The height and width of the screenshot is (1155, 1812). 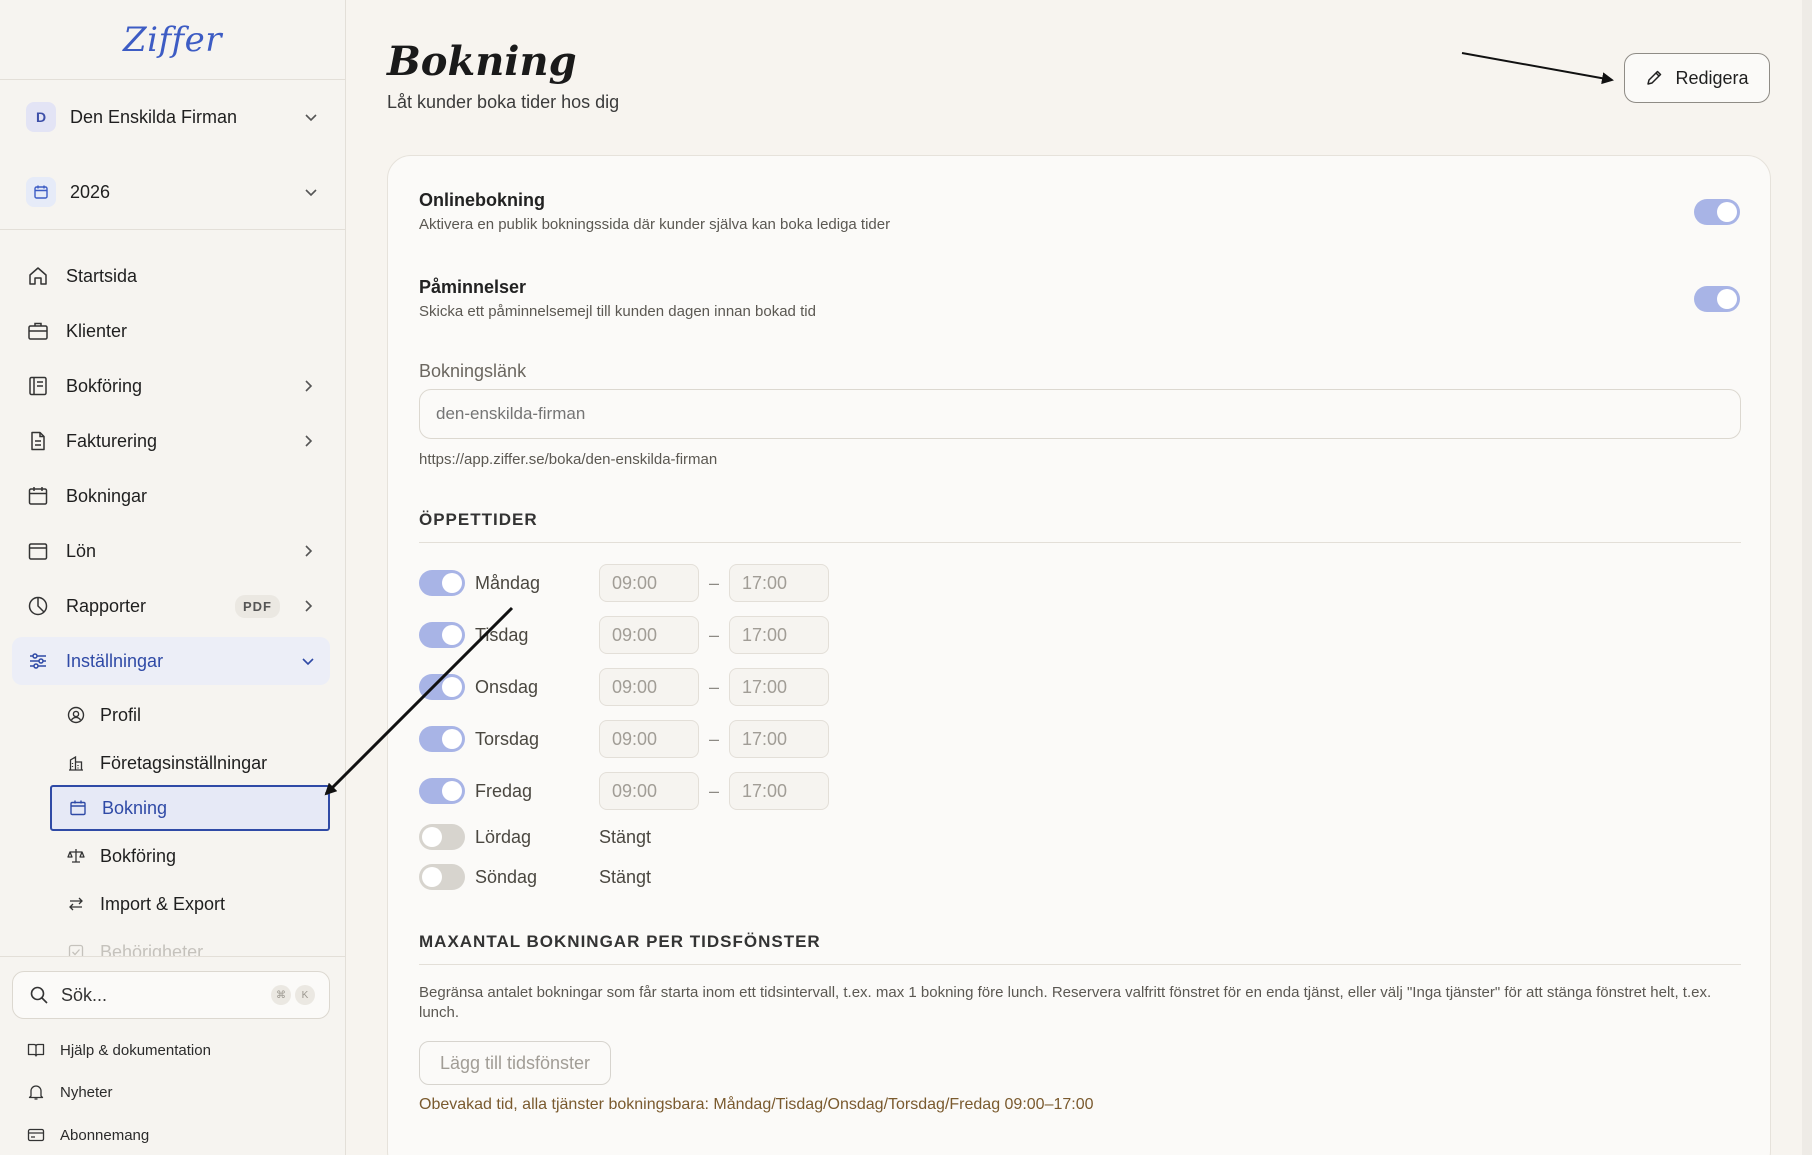 I want to click on user-circle-icon, so click(x=76, y=715).